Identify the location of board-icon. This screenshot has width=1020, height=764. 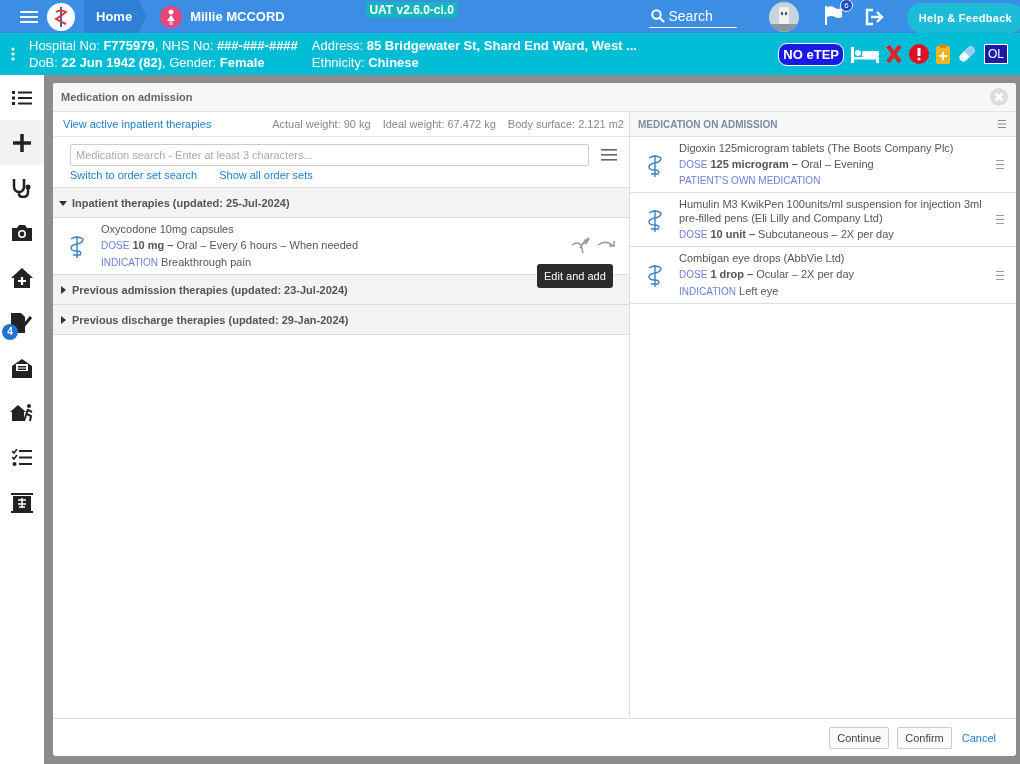
(22, 502).